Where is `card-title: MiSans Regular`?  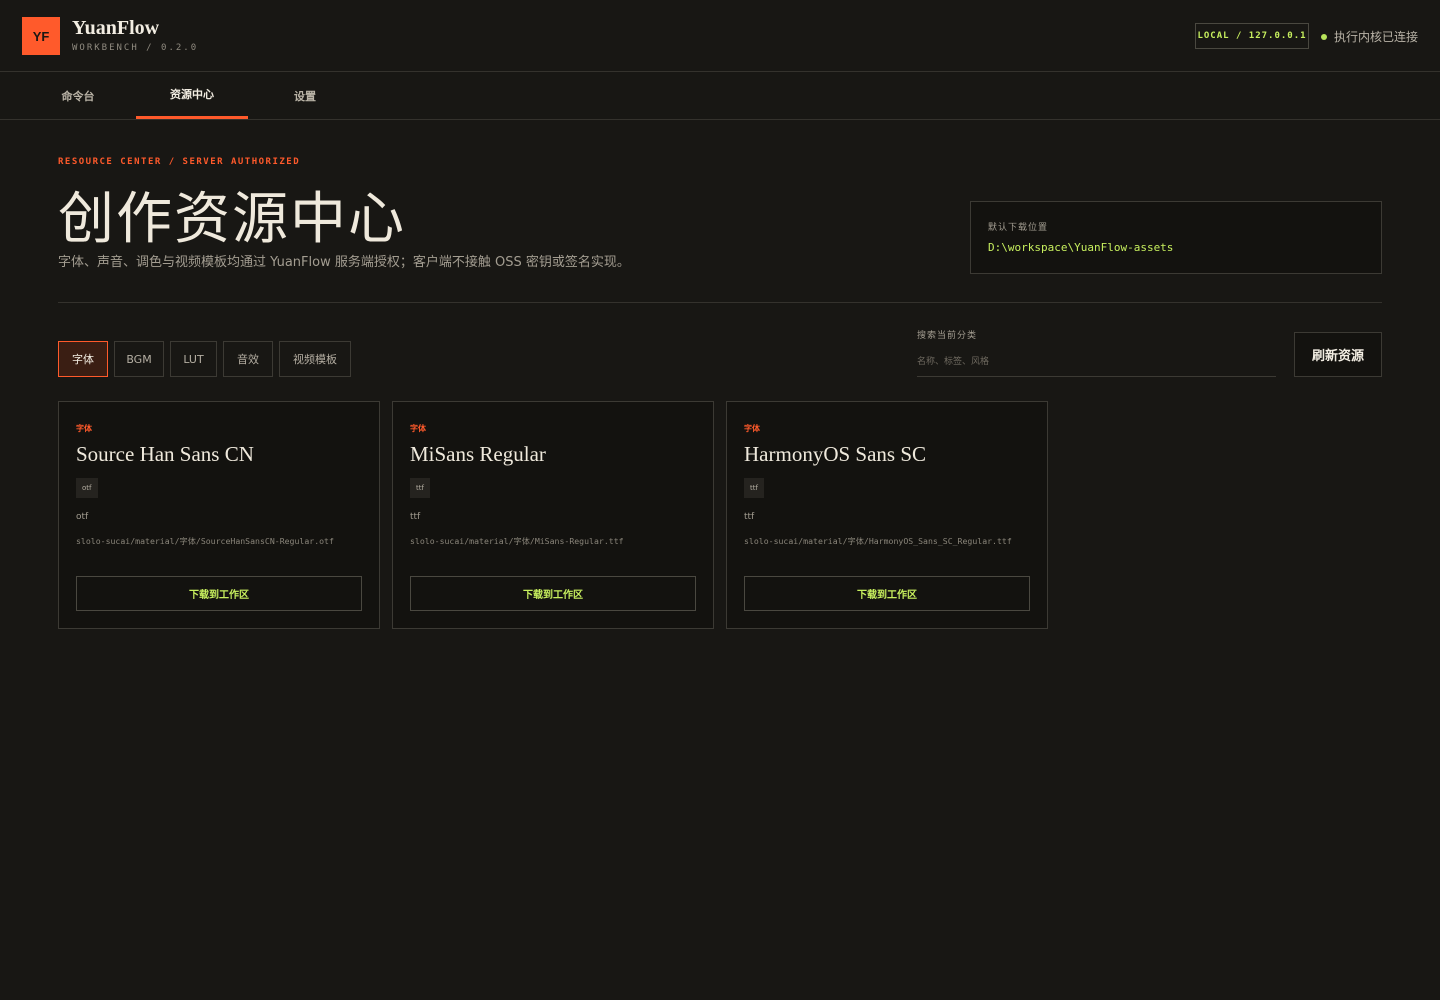
card-title: MiSans Regular is located at coordinates (478, 454).